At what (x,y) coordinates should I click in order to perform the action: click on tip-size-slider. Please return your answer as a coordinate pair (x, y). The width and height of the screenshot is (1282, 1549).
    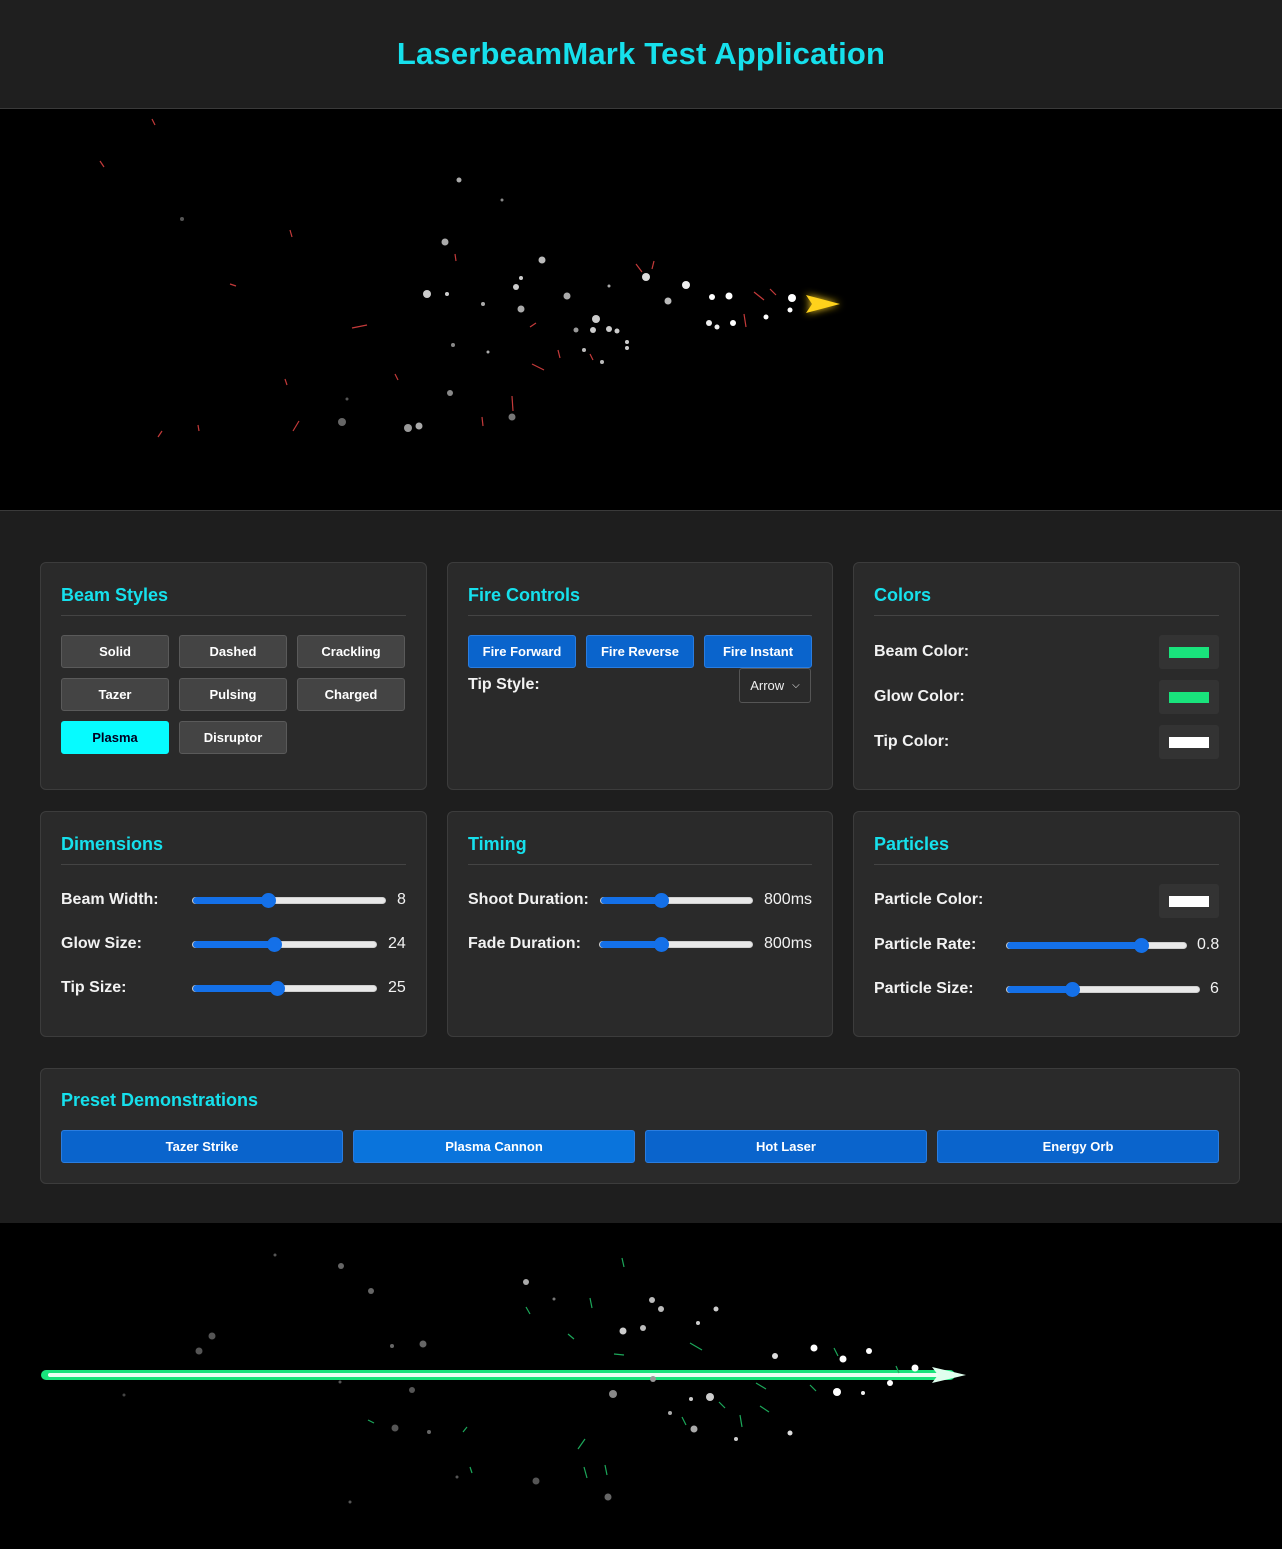
    Looking at the image, I should click on (284, 988).